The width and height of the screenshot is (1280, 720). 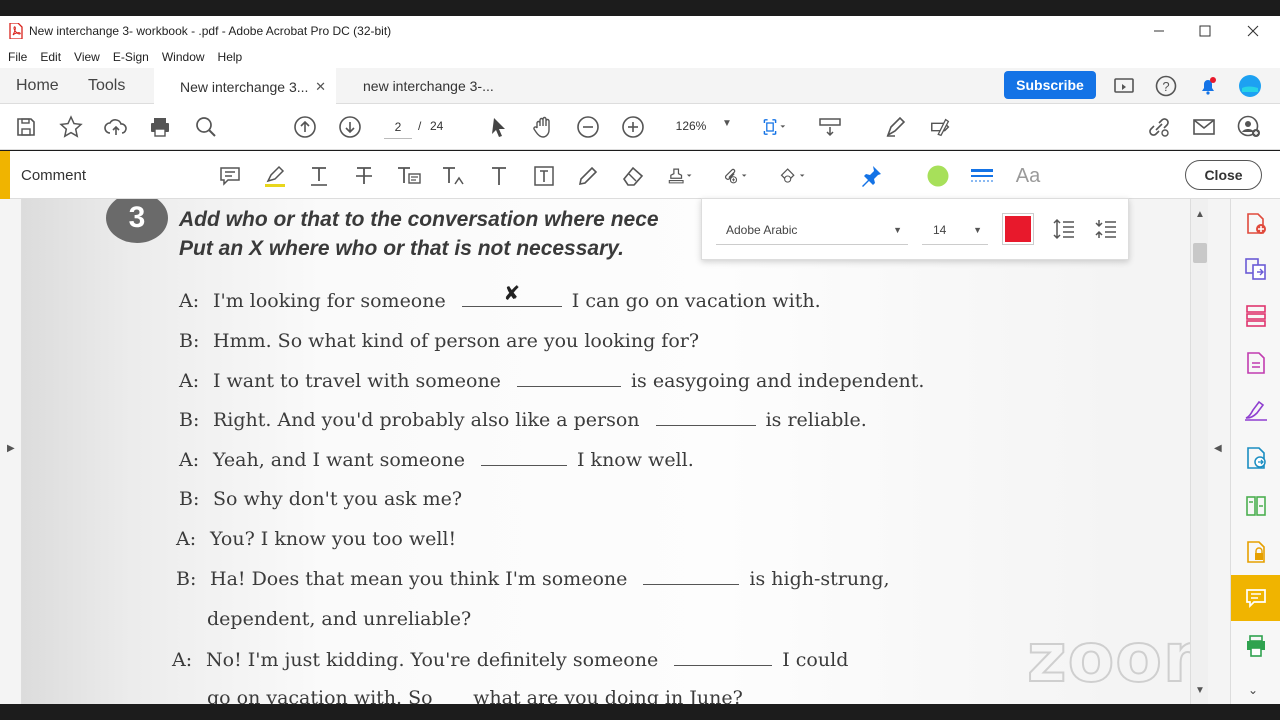 What do you see at coordinates (1205, 31) in the screenshot?
I see `maximize-button` at bounding box center [1205, 31].